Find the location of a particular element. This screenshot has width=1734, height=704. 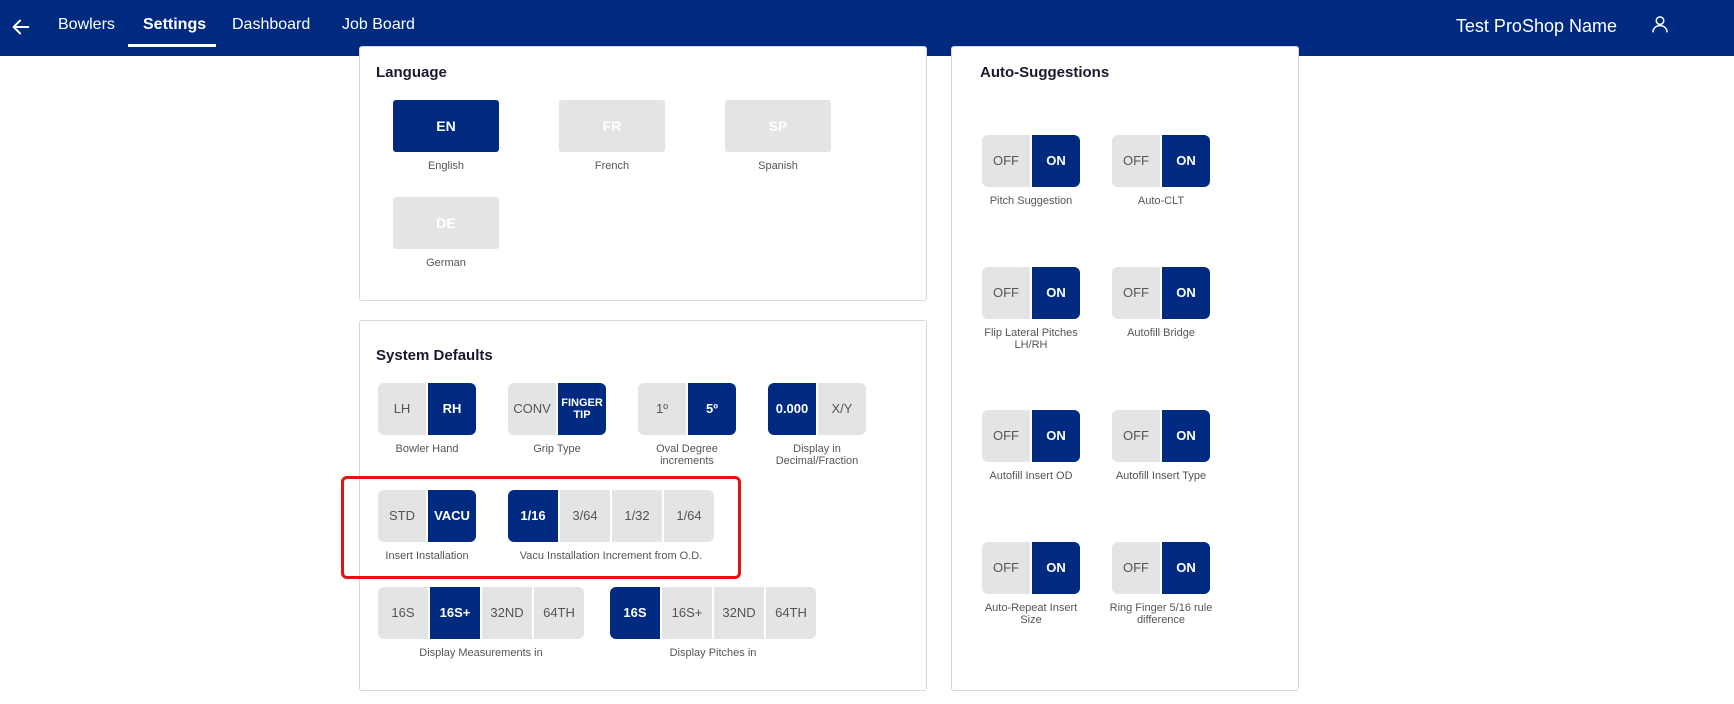

display-fraction-option: X/Y is located at coordinates (842, 409).